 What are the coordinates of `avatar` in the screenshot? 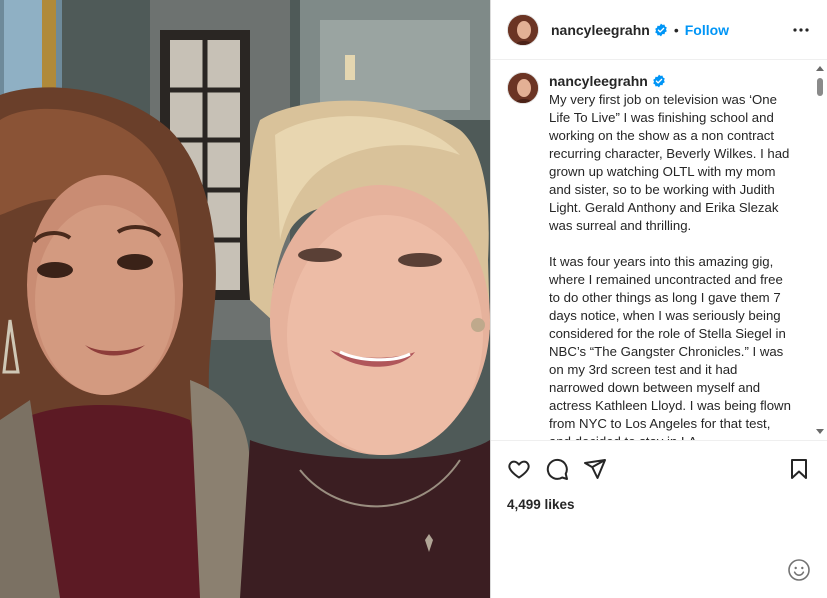 It's located at (523, 29).